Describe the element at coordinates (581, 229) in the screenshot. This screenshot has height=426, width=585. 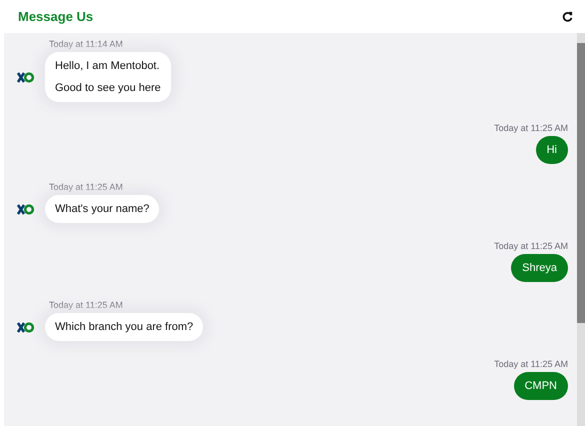
I see `scrollbar` at that location.